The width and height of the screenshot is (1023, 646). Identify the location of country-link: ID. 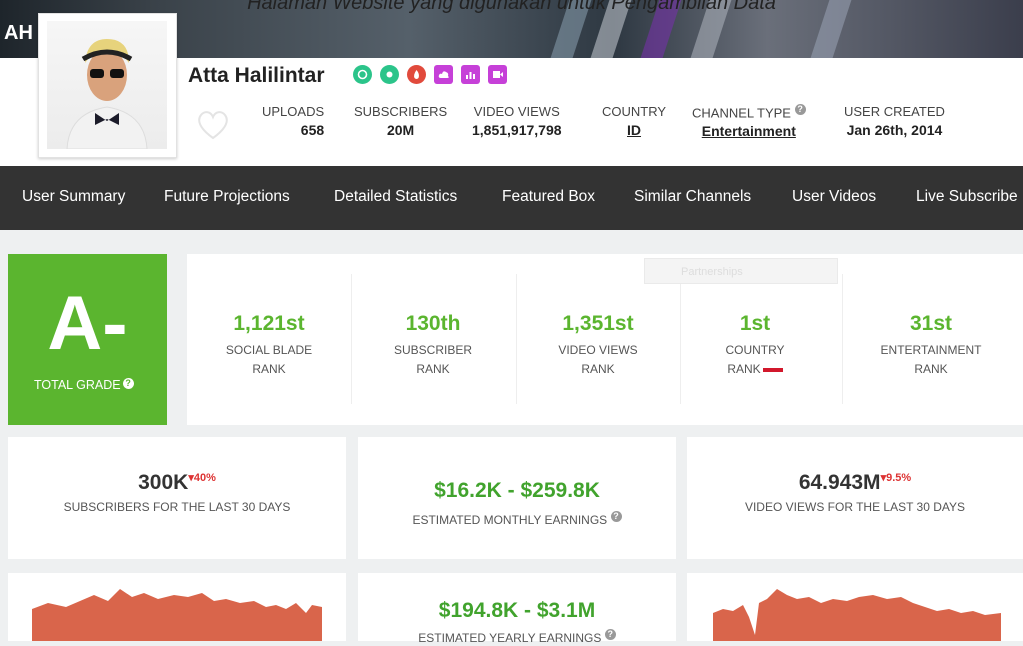
(634, 130).